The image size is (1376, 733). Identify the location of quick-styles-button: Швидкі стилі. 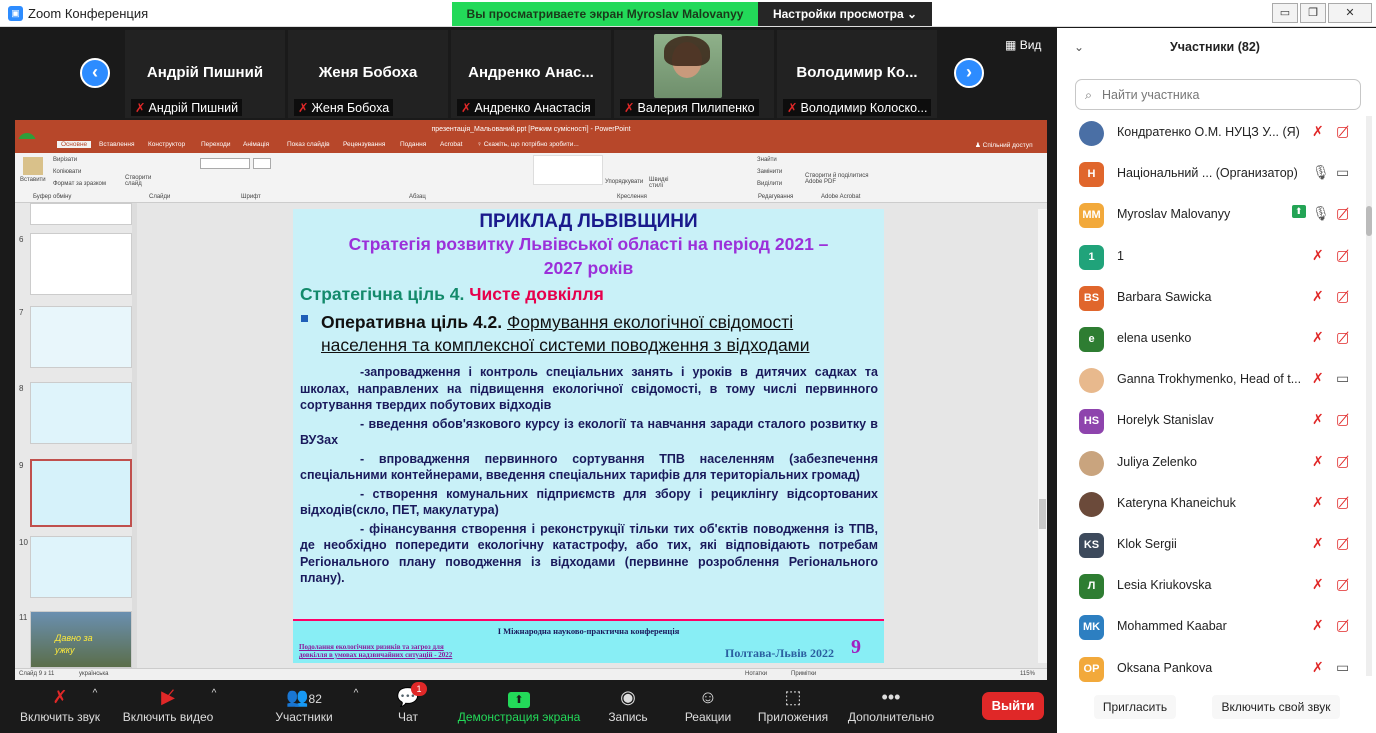
(661, 183).